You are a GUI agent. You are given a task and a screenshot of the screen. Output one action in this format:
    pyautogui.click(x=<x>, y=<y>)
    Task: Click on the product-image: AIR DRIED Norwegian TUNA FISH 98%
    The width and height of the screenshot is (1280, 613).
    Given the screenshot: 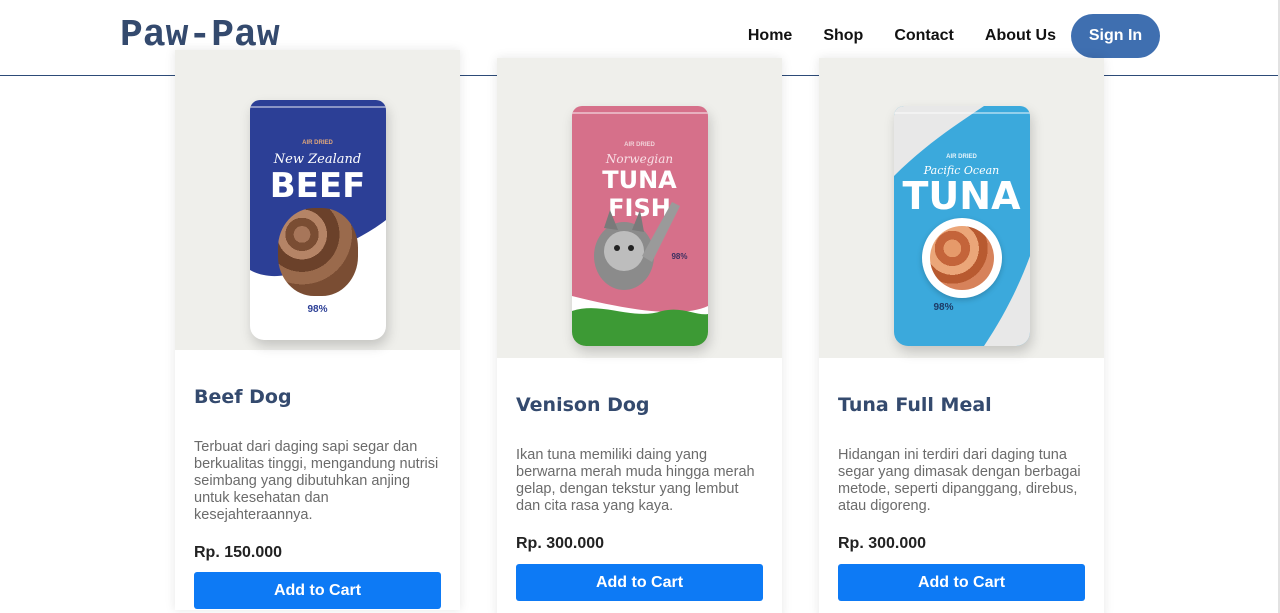 What is the action you would take?
    pyautogui.click(x=639, y=208)
    